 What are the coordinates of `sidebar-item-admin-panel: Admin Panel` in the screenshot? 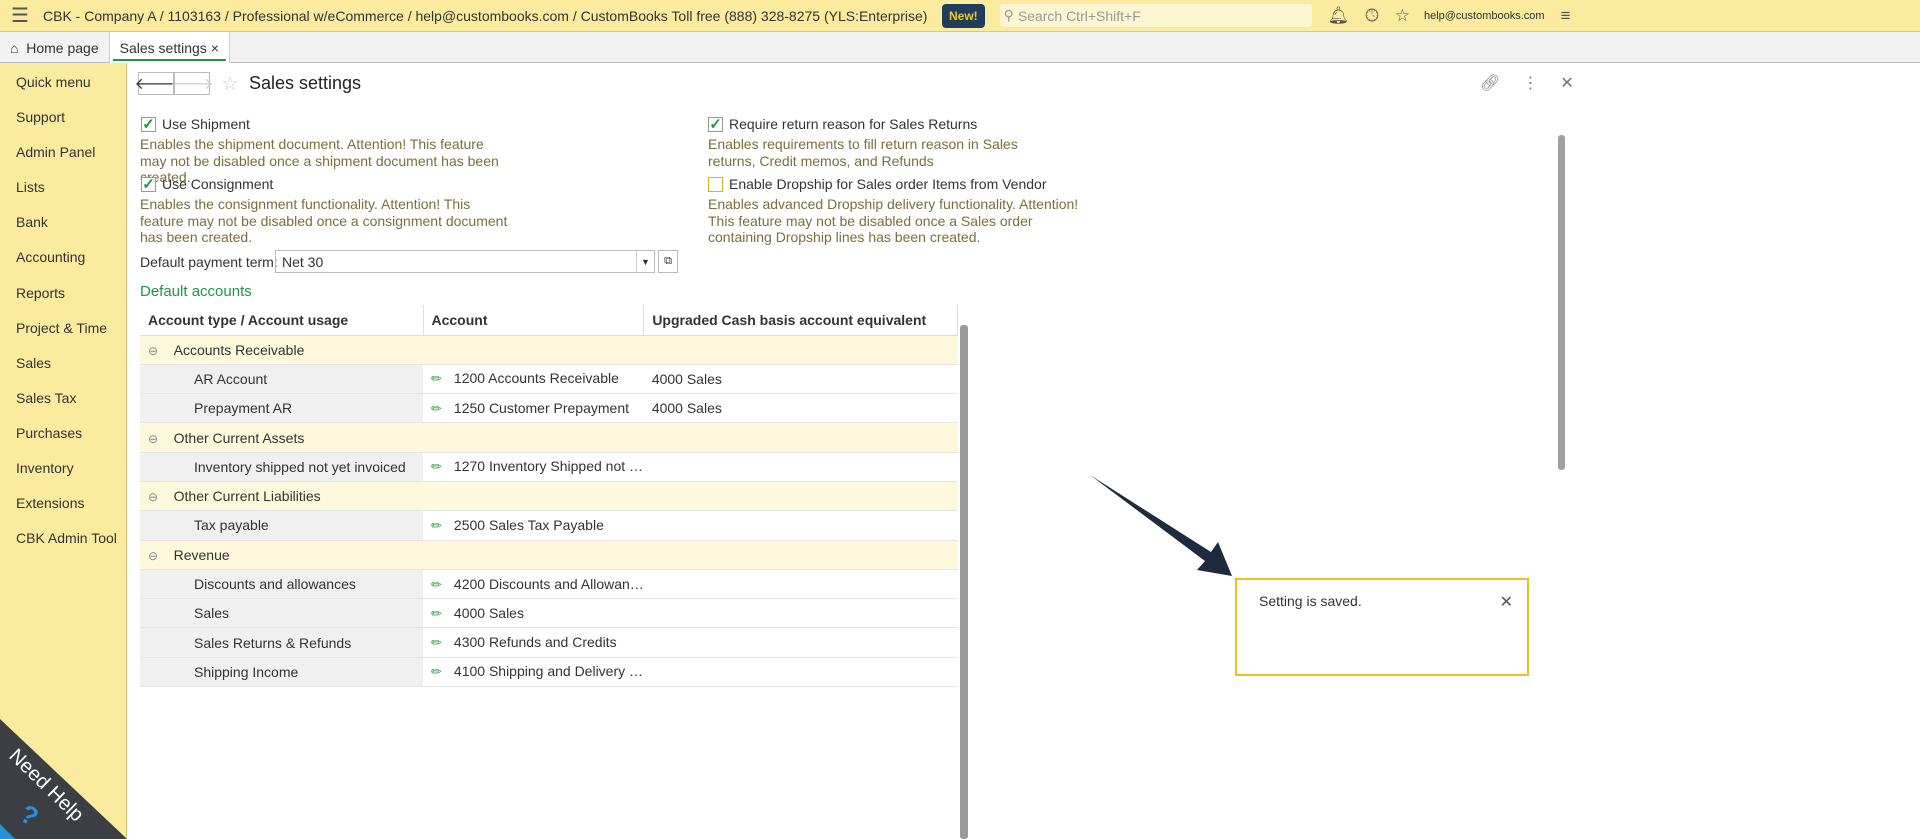 It's located at (63, 152).